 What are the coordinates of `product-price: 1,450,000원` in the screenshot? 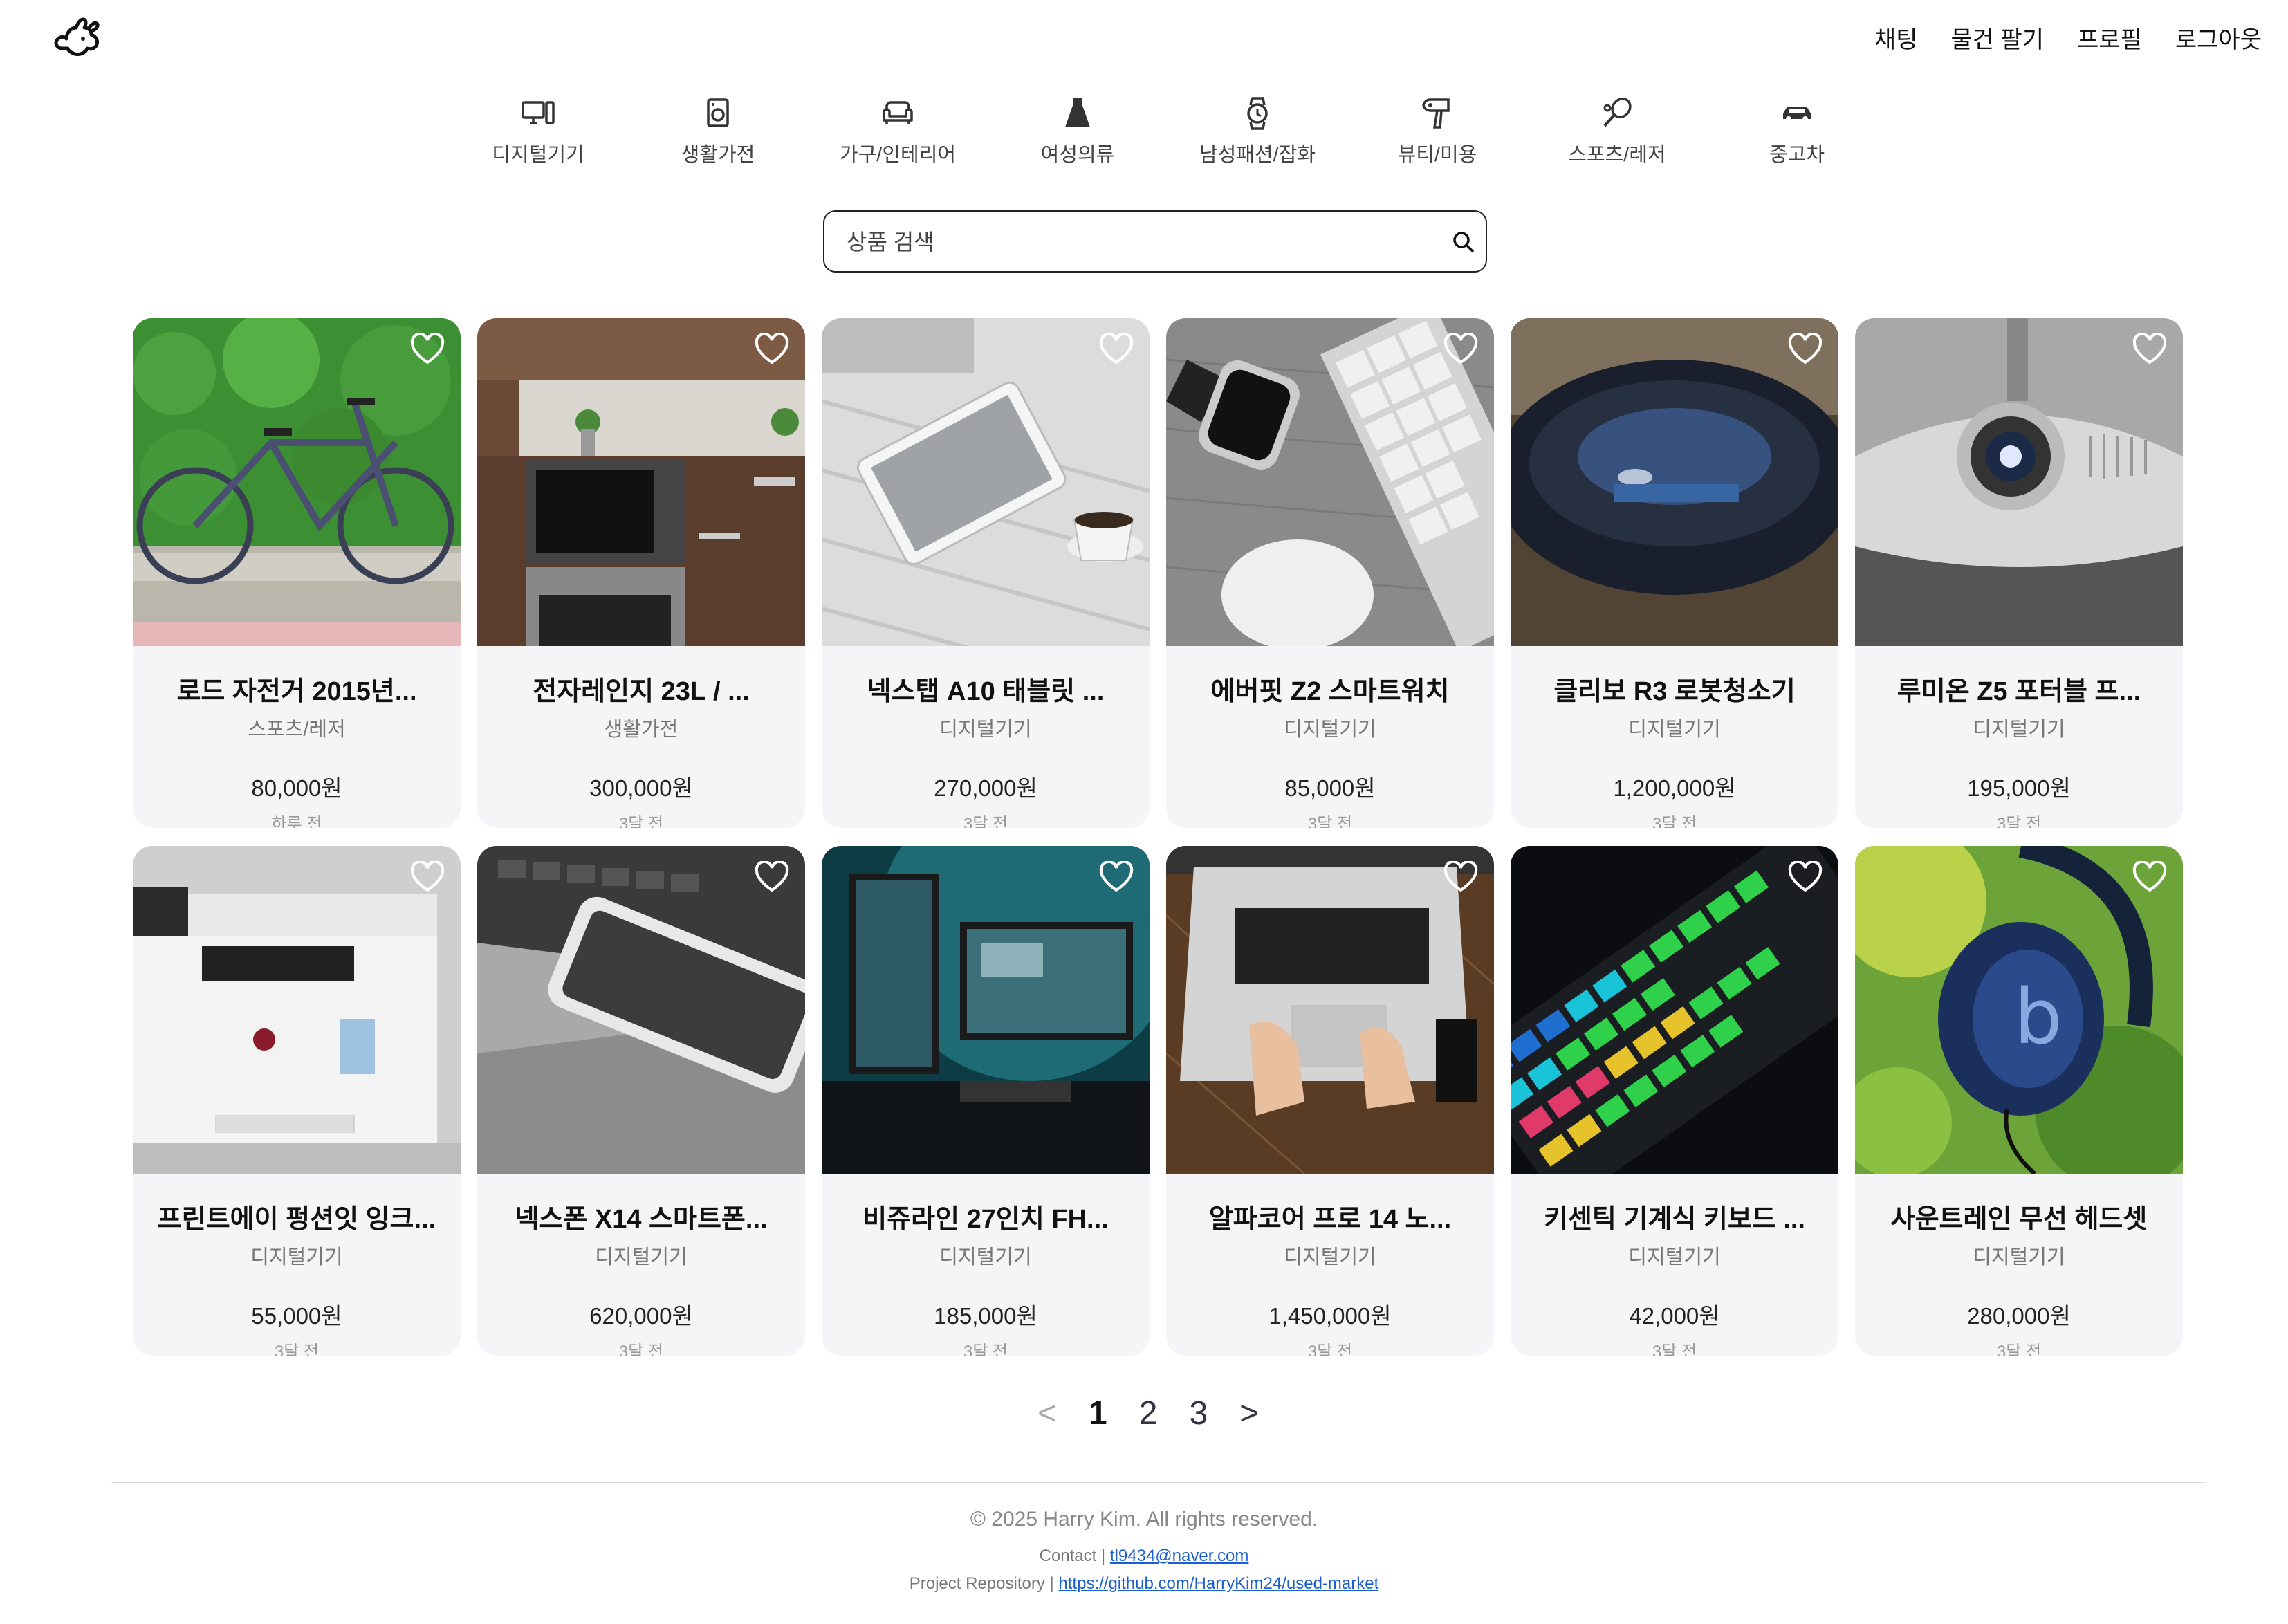 It's located at (1330, 1316).